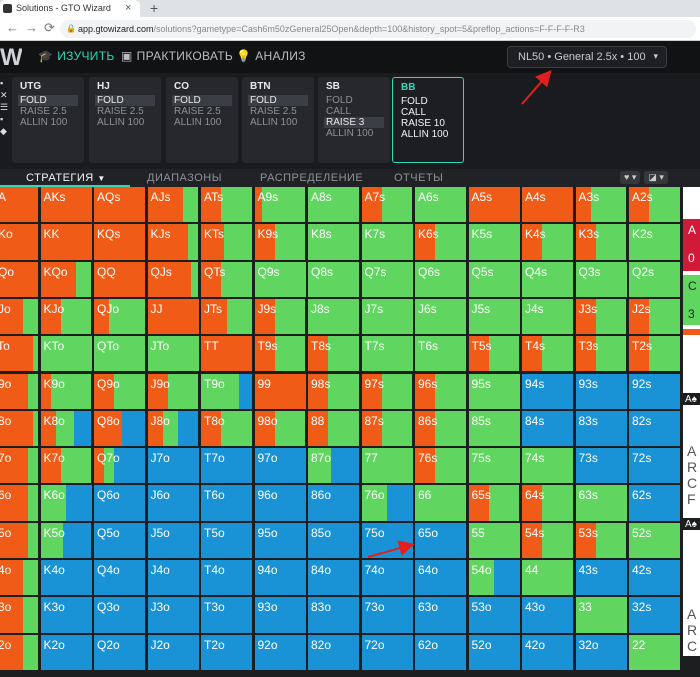 The width and height of the screenshot is (700, 677). Describe the element at coordinates (494, 391) in the screenshot. I see `hand-cell: 95s` at that location.